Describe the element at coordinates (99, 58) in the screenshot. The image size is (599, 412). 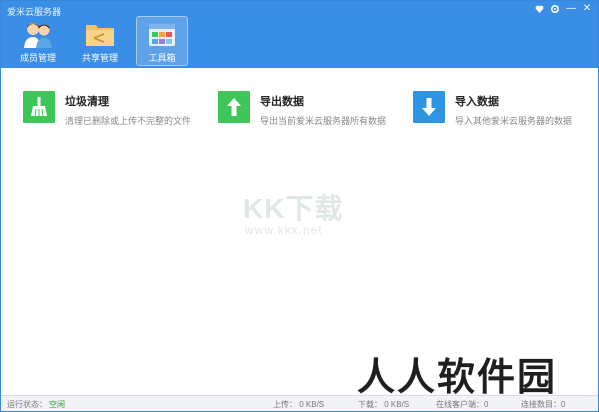
I see `toolbar-label: 共享管理` at that location.